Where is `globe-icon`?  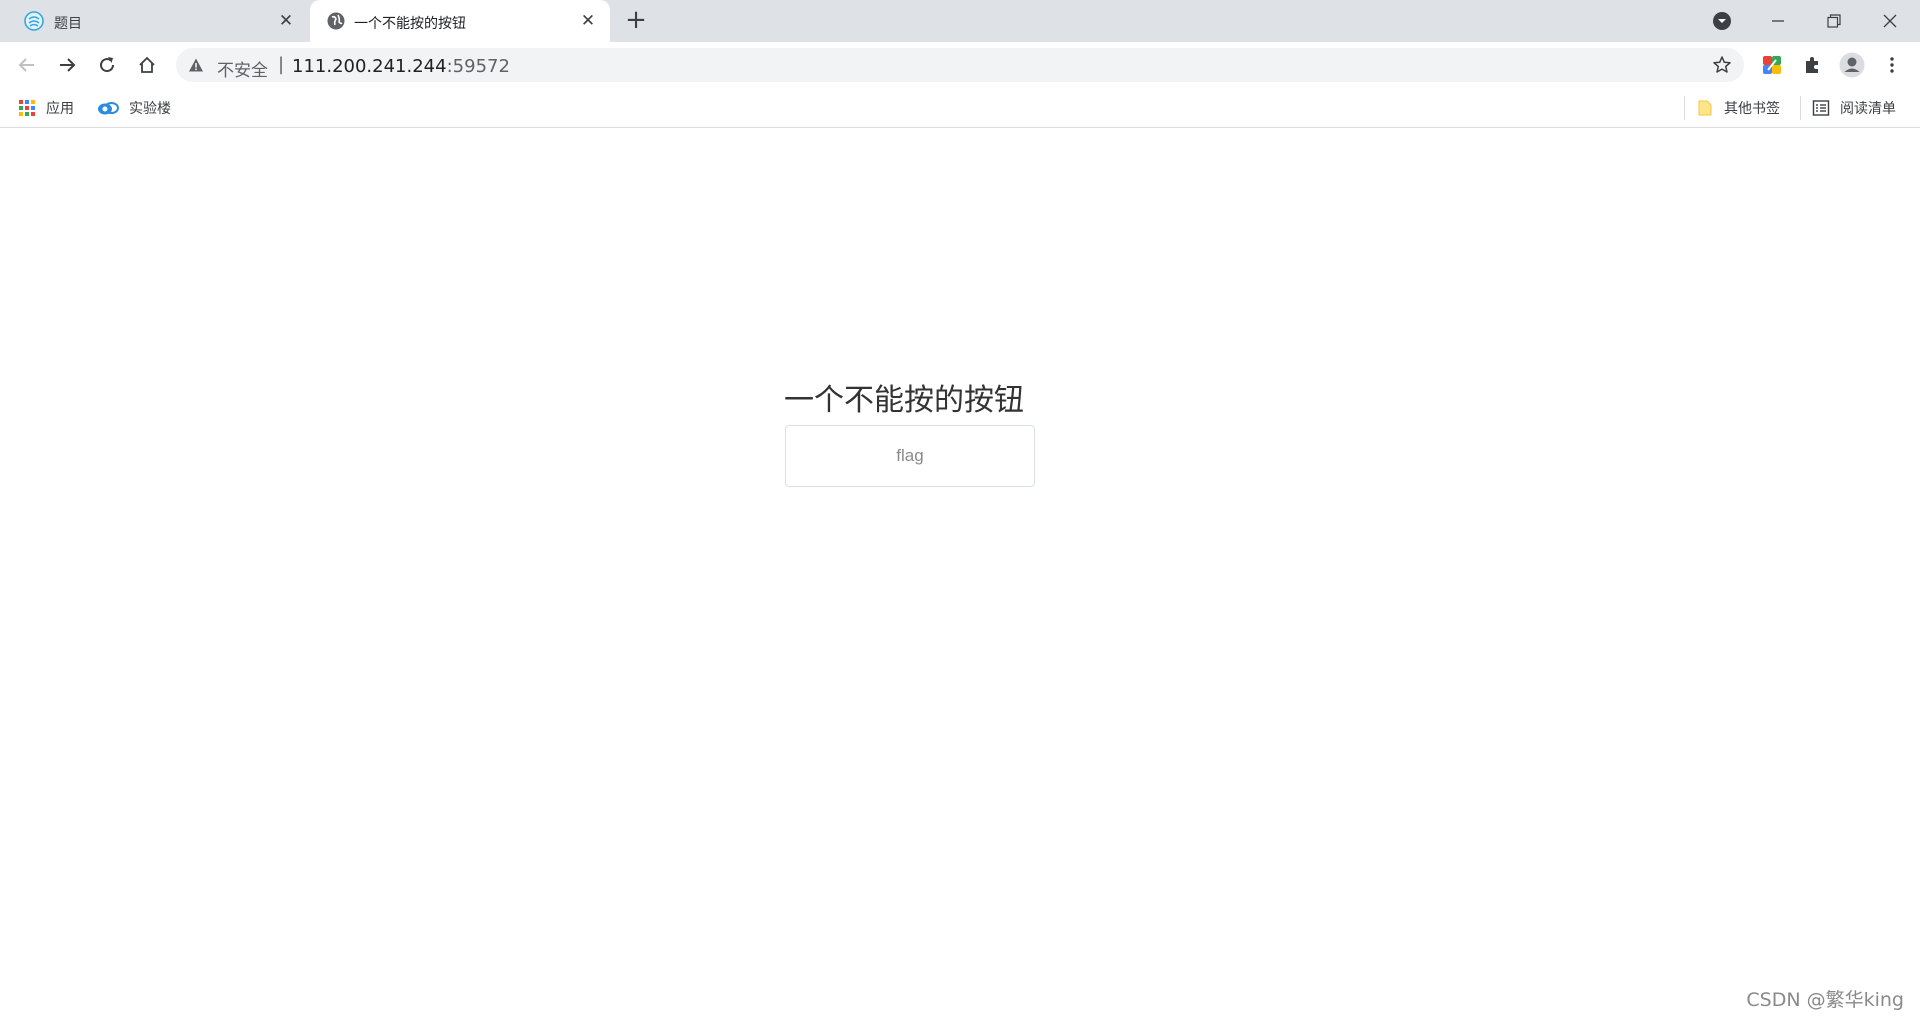
globe-icon is located at coordinates (336, 21).